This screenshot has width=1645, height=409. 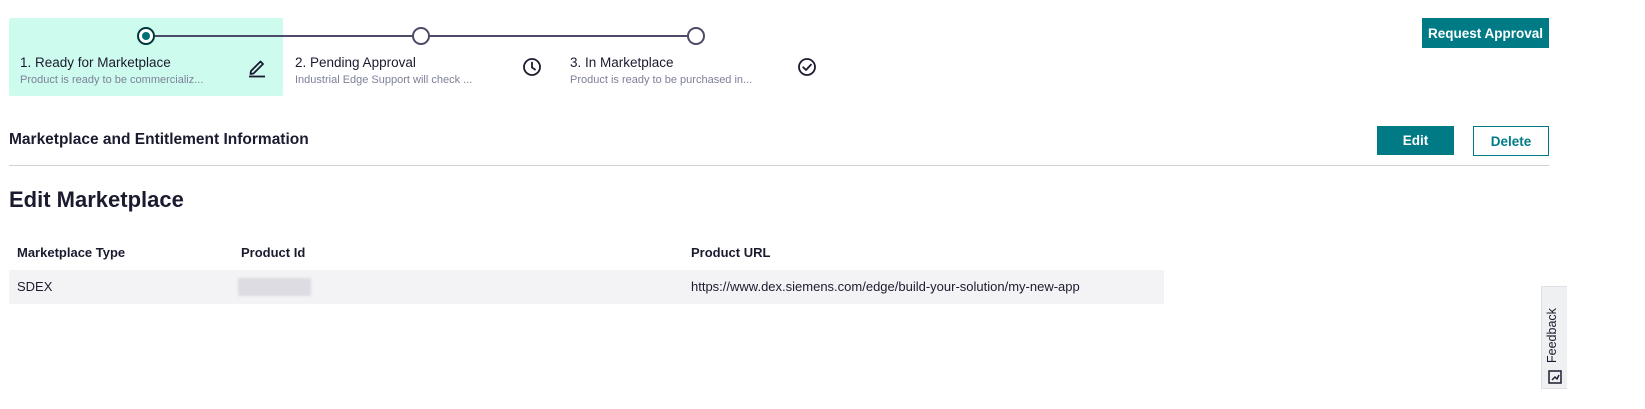 I want to click on request-approval-button: Request Approval, so click(x=1485, y=33).